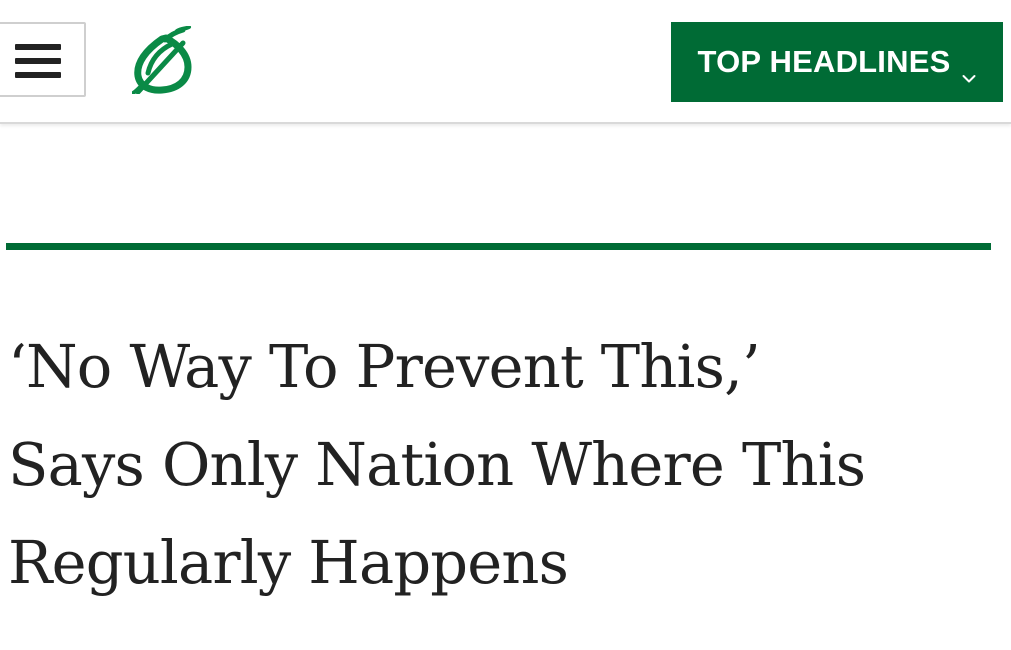 The width and height of the screenshot is (1011, 650). What do you see at coordinates (824, 61) in the screenshot?
I see `top-headlines-label: TOP HEADLINES` at bounding box center [824, 61].